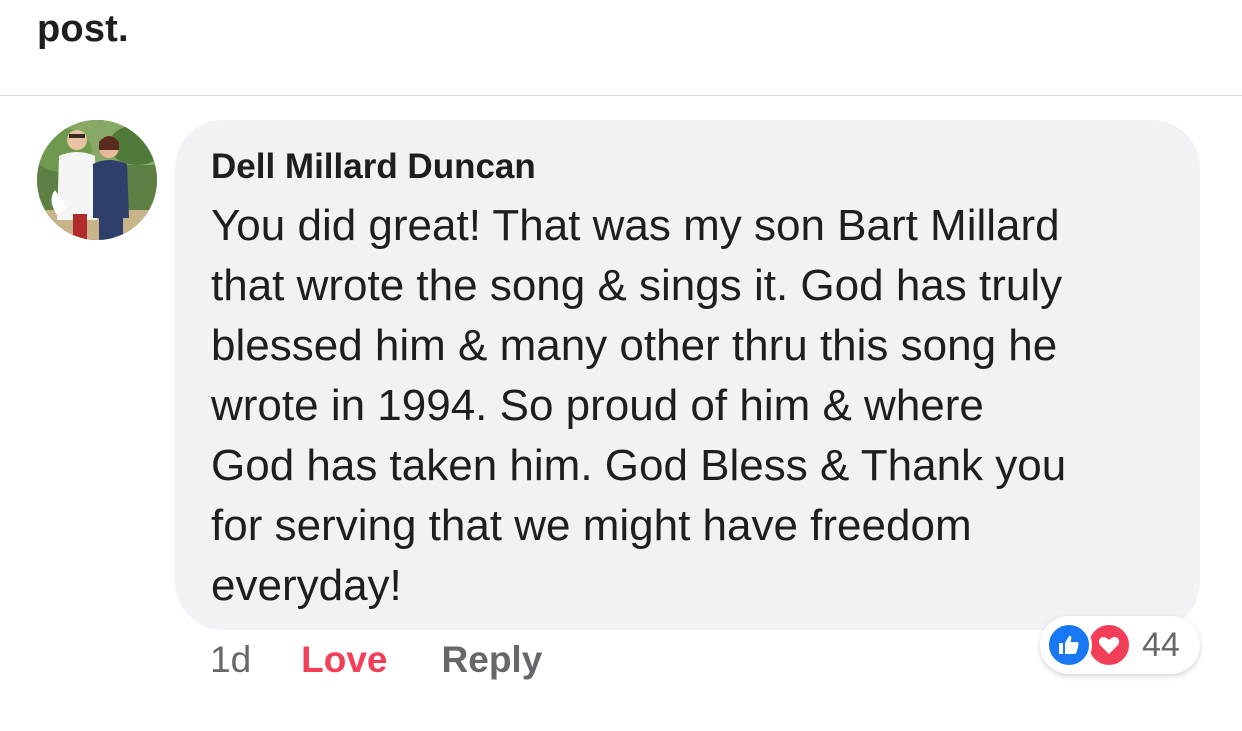 The image size is (1242, 731). I want to click on reactions-summary: 44, so click(1120, 645).